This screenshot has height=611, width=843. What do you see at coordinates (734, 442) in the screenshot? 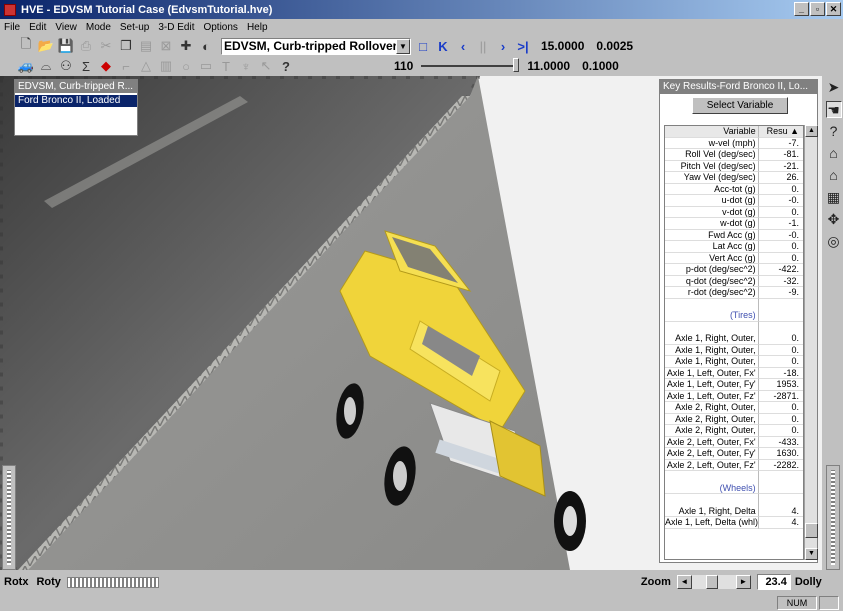
I see `table-row: Axle 2, Left, Outer, Fx' -433.` at bounding box center [734, 442].